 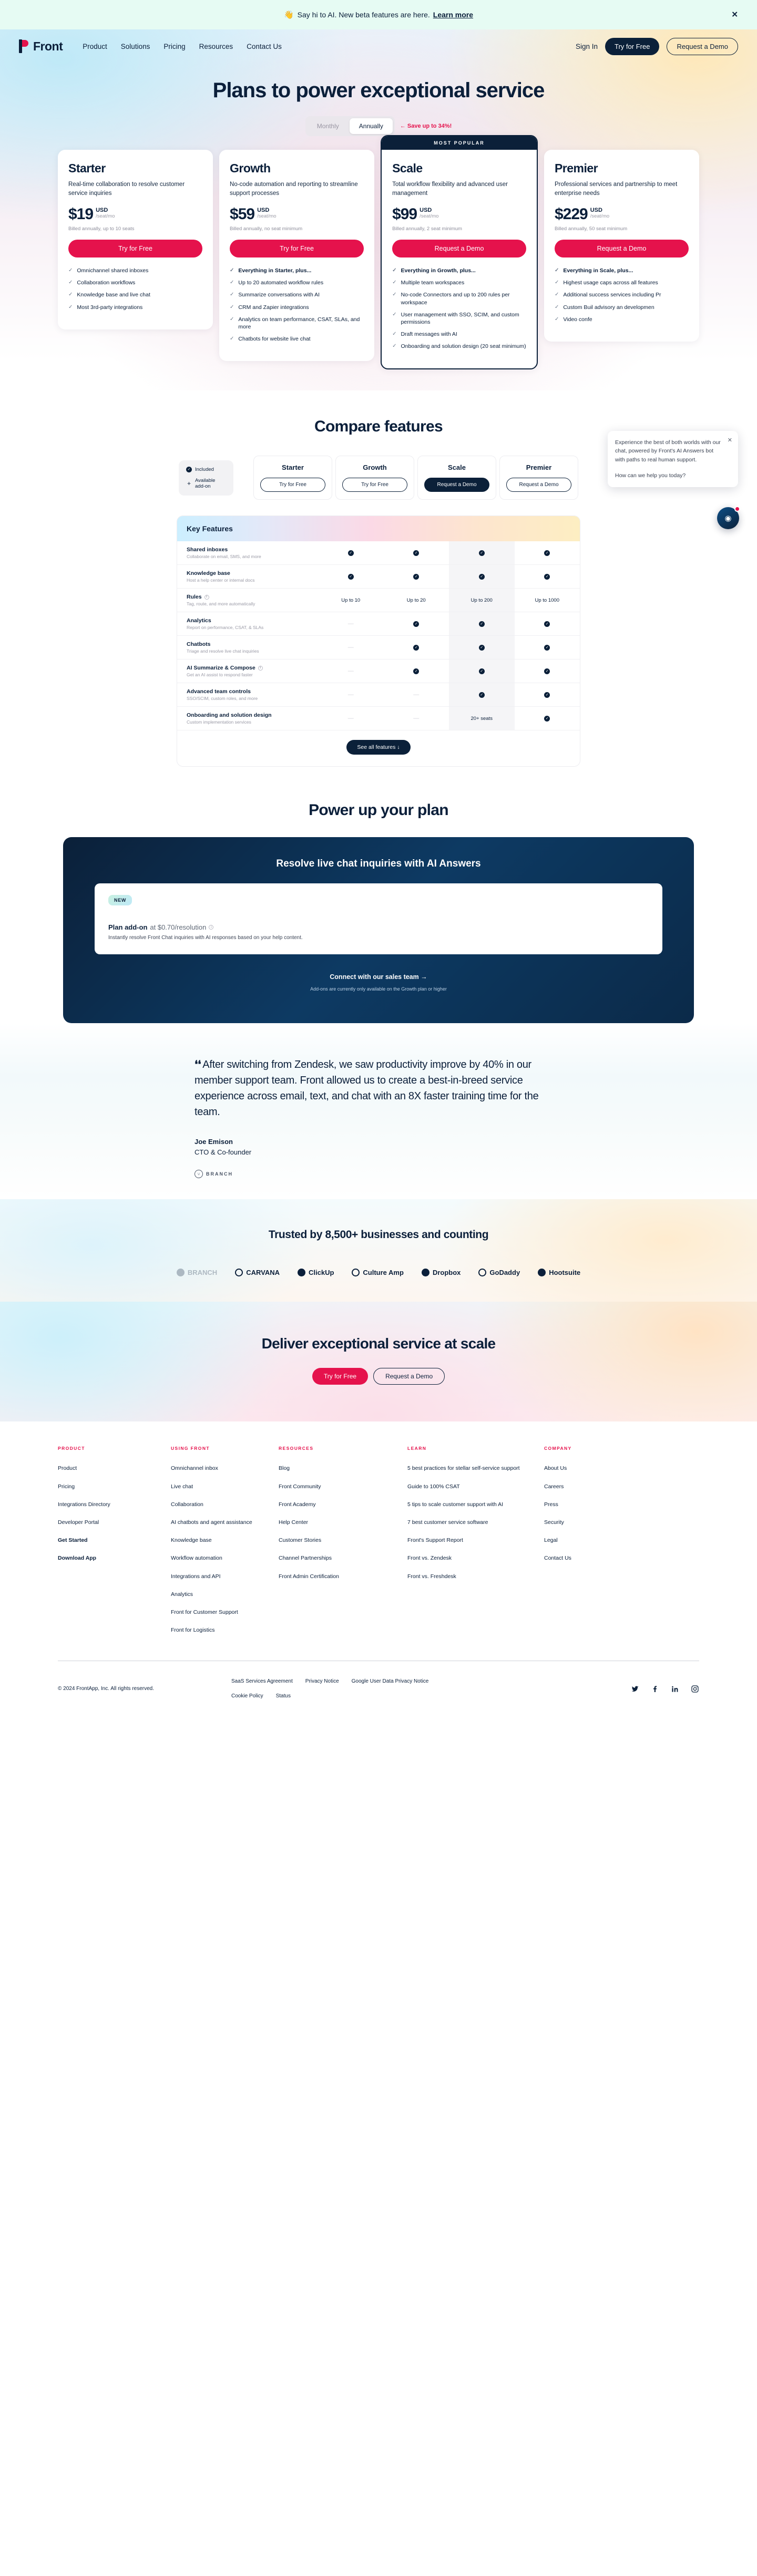 What do you see at coordinates (283, 1696) in the screenshot?
I see `footer-legal-link: Status` at bounding box center [283, 1696].